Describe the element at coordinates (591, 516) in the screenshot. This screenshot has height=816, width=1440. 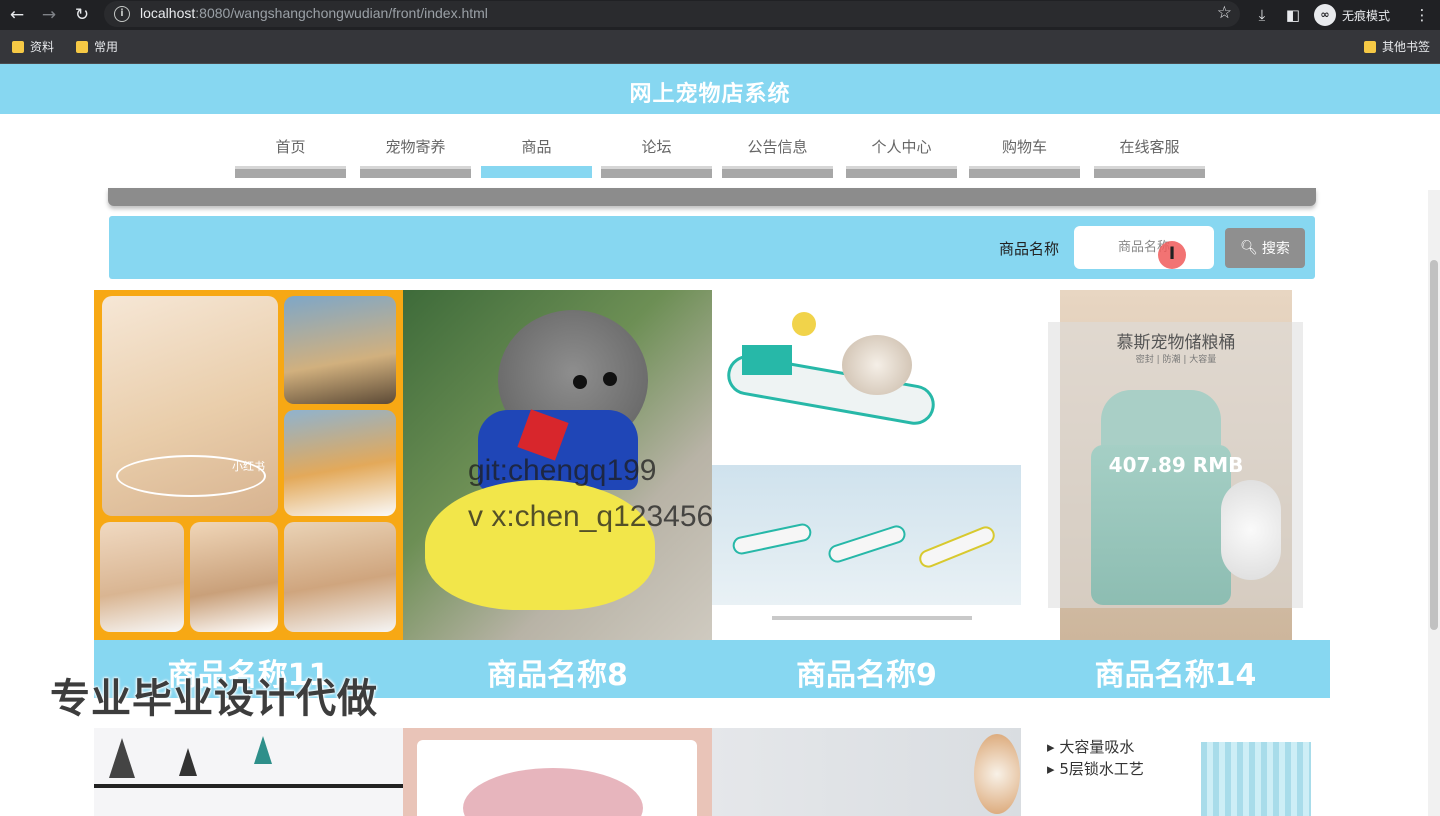
I see `contact-line: v x:chen_q123456` at that location.